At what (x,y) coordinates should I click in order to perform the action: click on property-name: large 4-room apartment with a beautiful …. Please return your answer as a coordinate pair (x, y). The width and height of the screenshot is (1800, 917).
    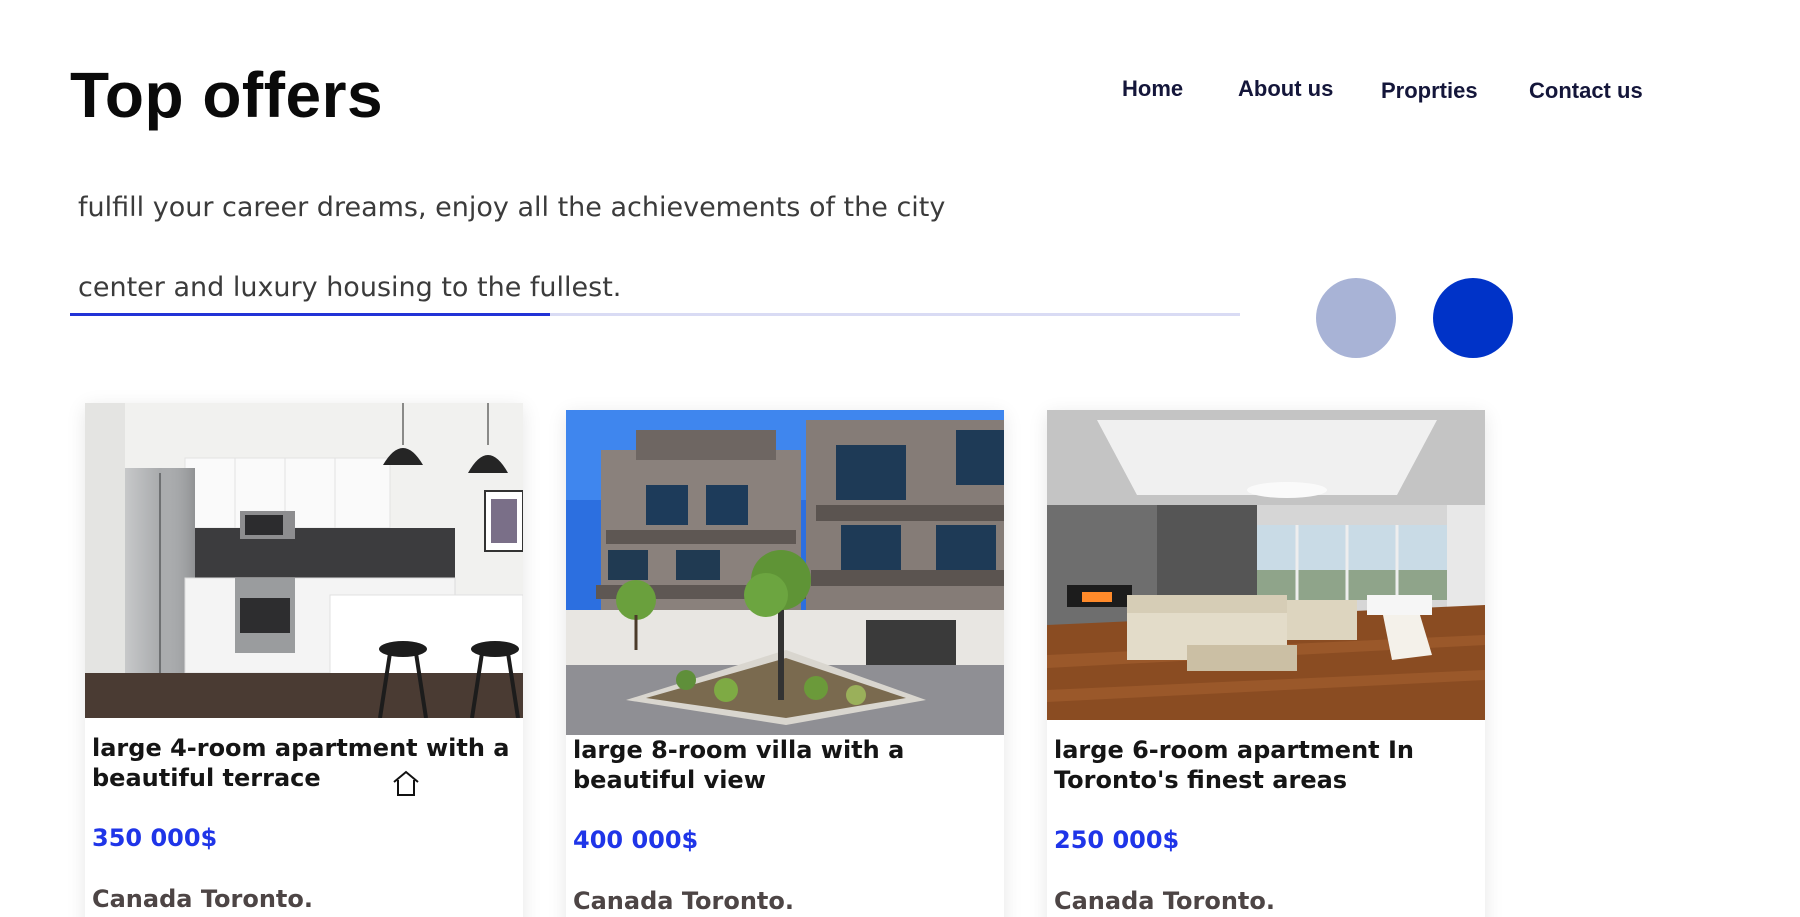
    Looking at the image, I should click on (301, 763).